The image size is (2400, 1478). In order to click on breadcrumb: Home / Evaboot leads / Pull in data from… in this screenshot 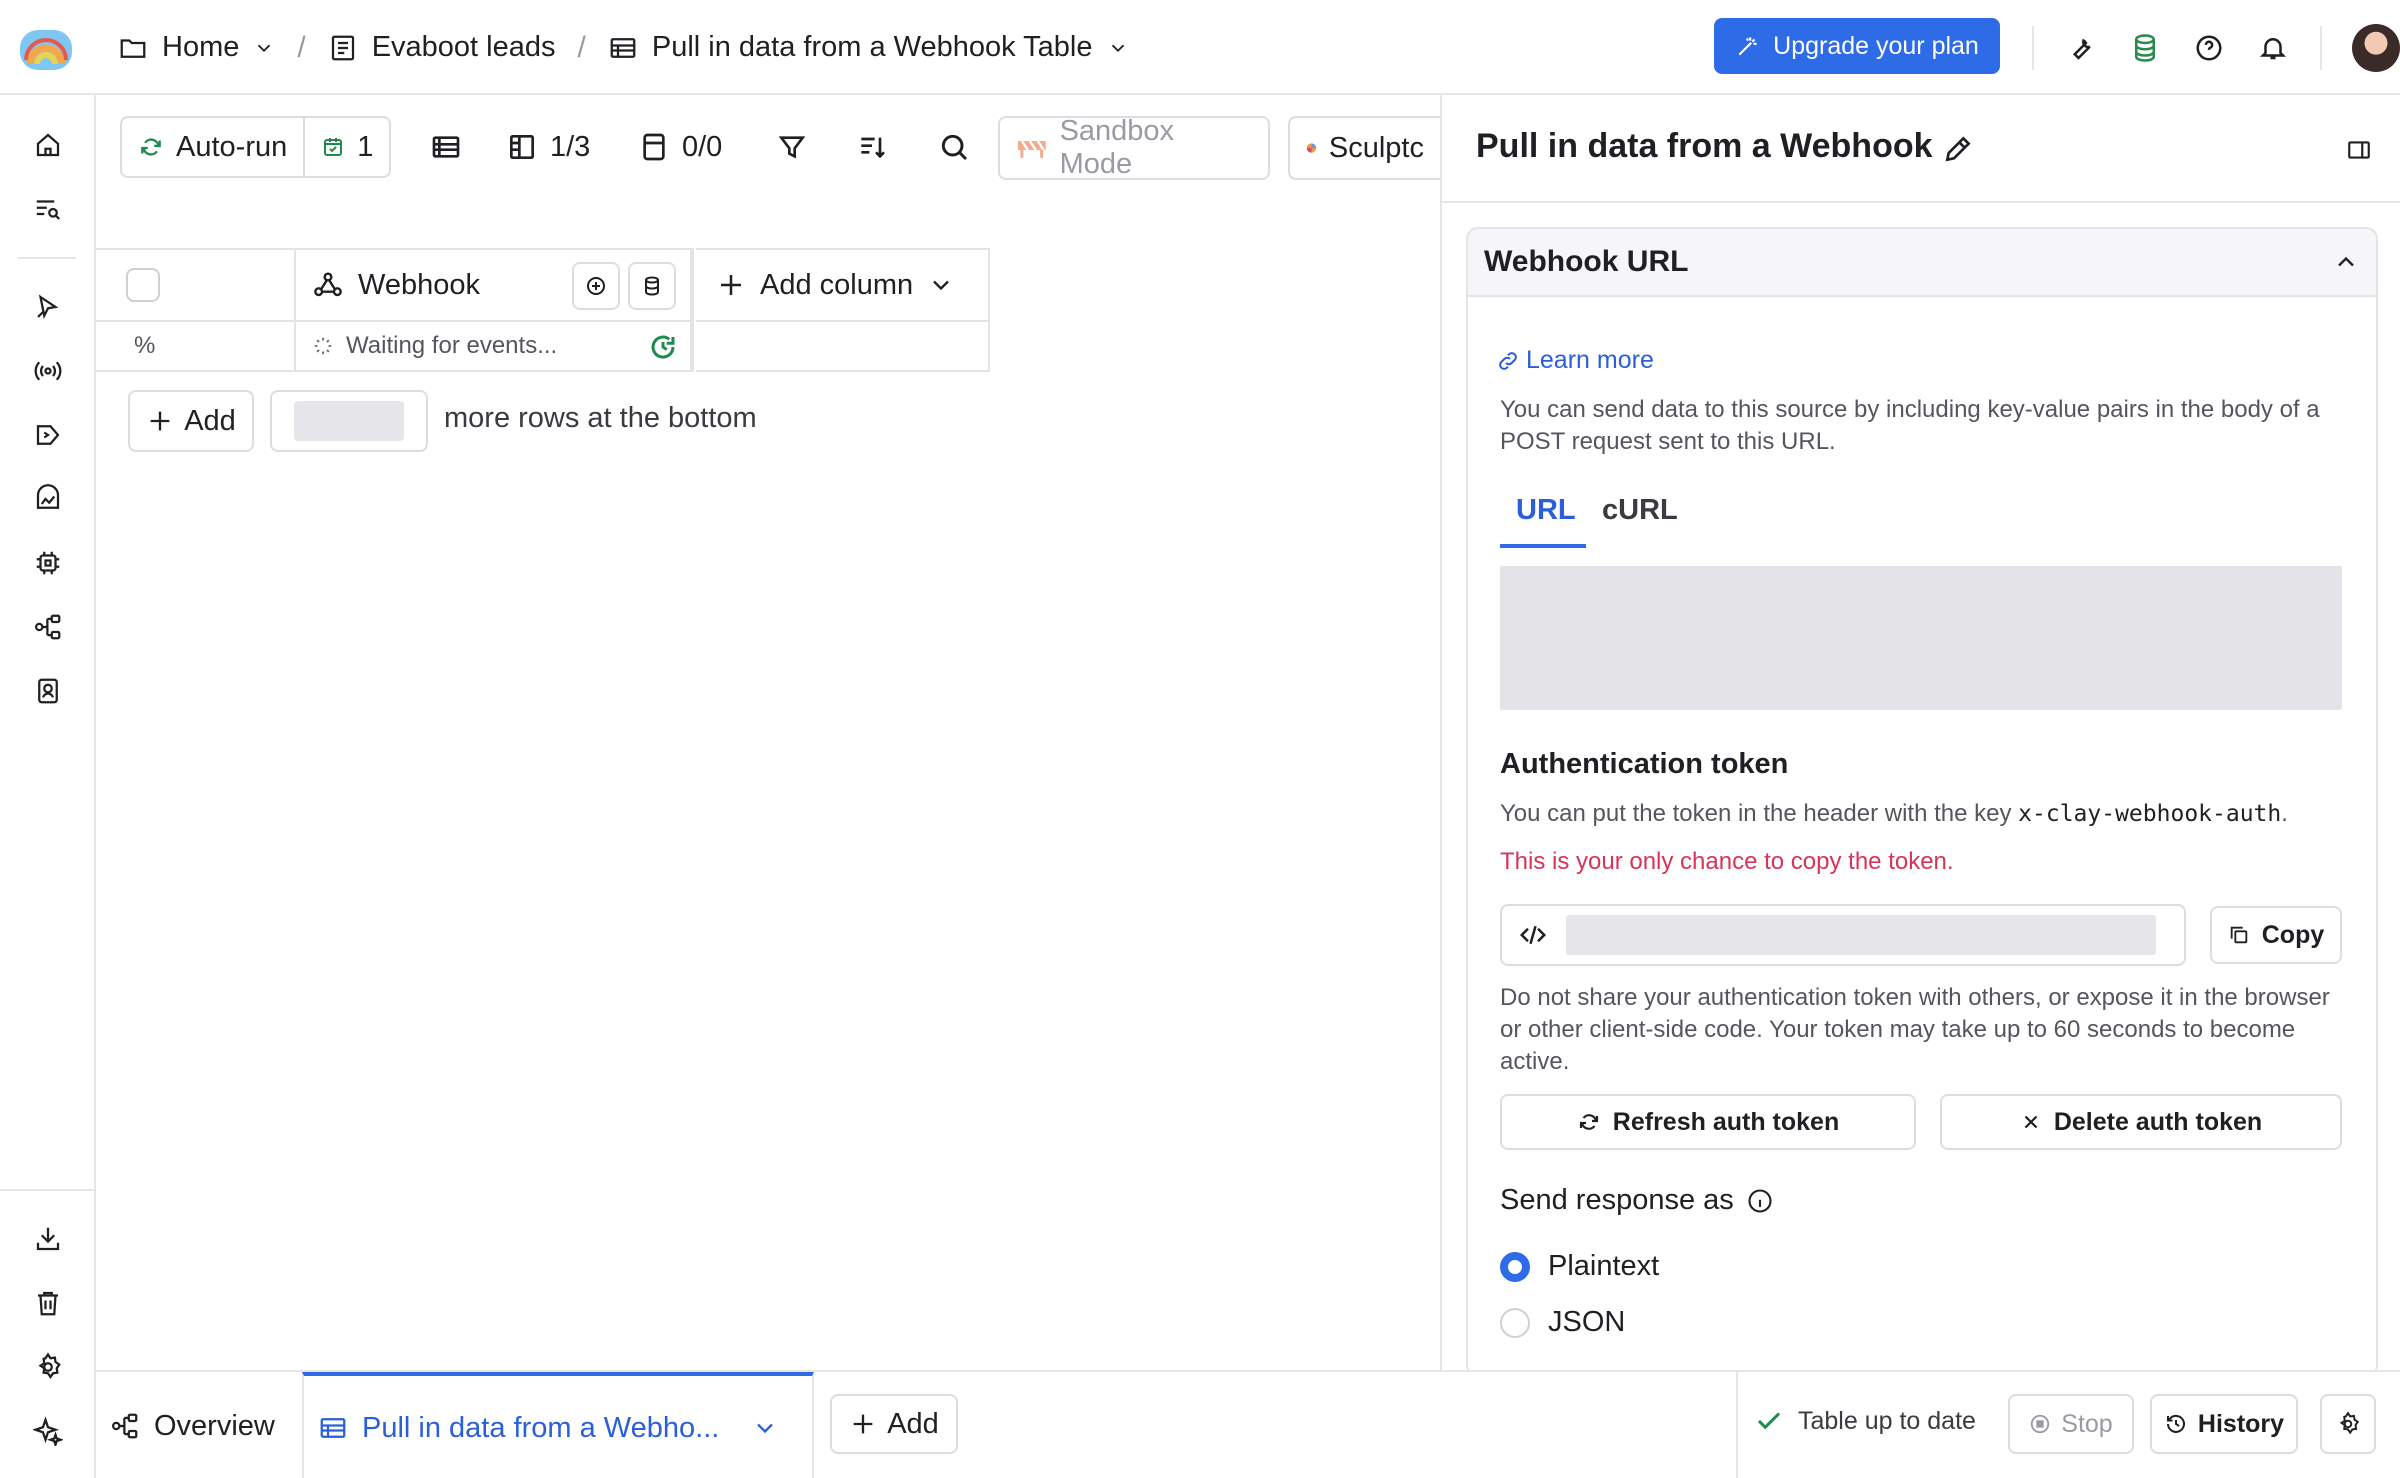, I will do `click(623, 47)`.